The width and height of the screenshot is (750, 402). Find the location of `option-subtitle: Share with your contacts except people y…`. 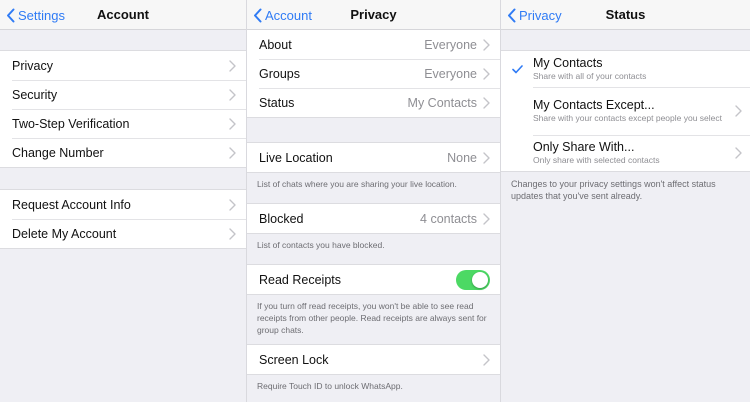

option-subtitle: Share with your contacts except people y… is located at coordinates (627, 118).